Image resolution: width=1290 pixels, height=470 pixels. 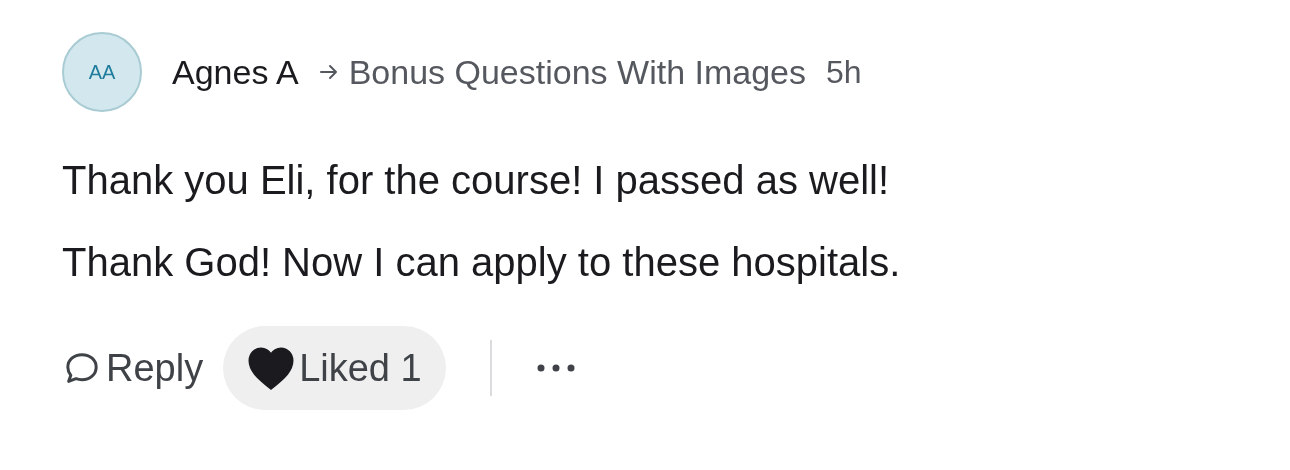 What do you see at coordinates (844, 72) in the screenshot?
I see `timestamp: 5h` at bounding box center [844, 72].